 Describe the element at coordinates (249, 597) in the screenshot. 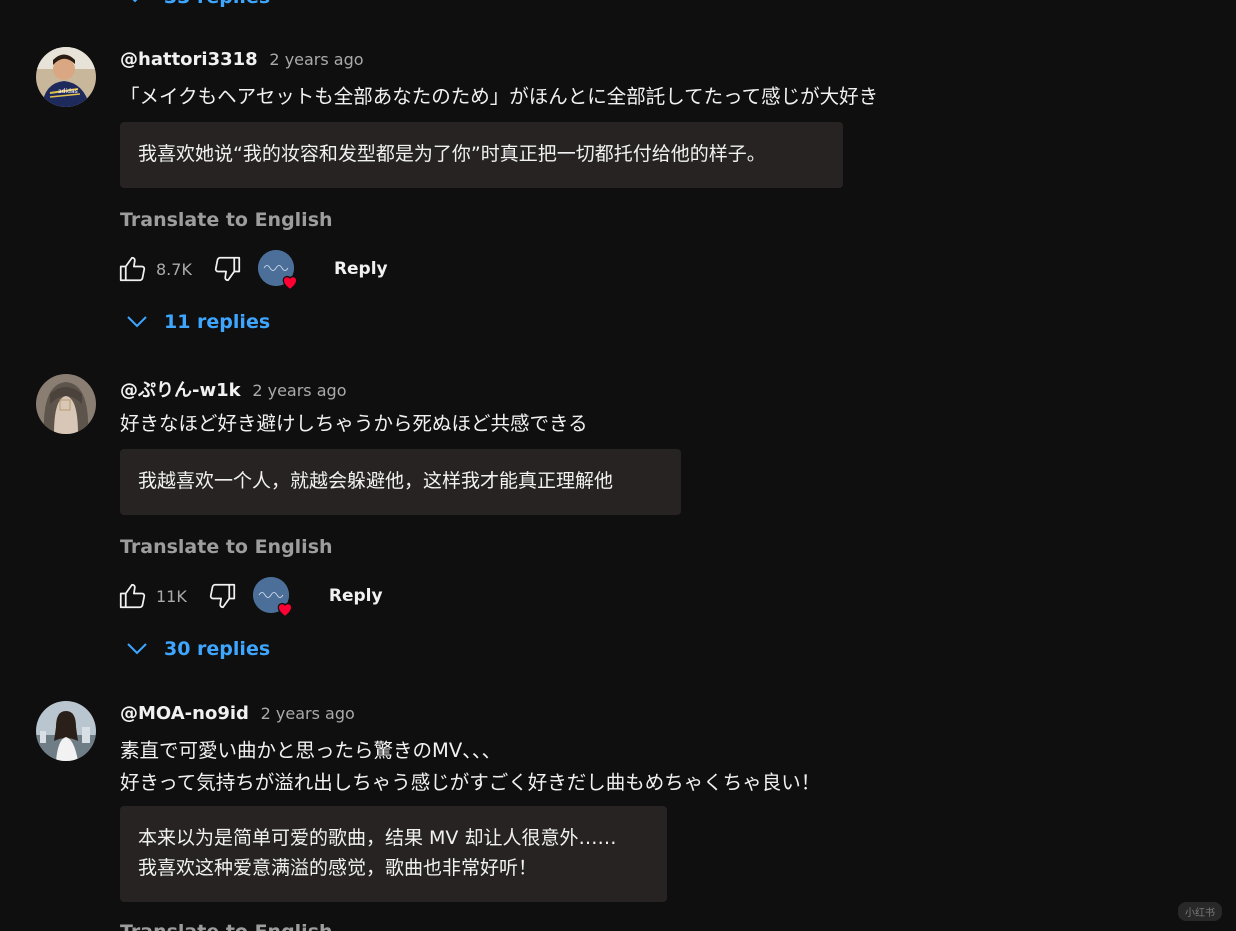

I see `comment-actions: 11K Reply` at that location.